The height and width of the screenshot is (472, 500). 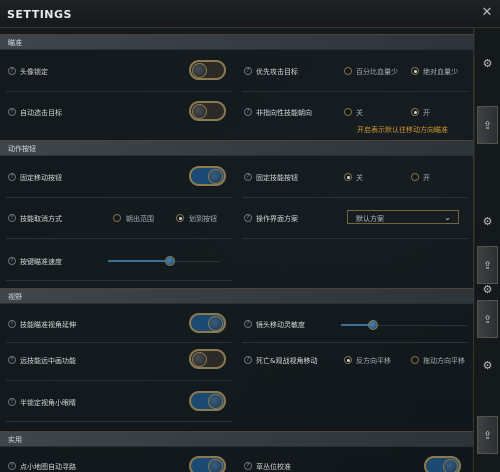 What do you see at coordinates (415, 71) in the screenshot?
I see `priority-option-absolute-radio` at bounding box center [415, 71].